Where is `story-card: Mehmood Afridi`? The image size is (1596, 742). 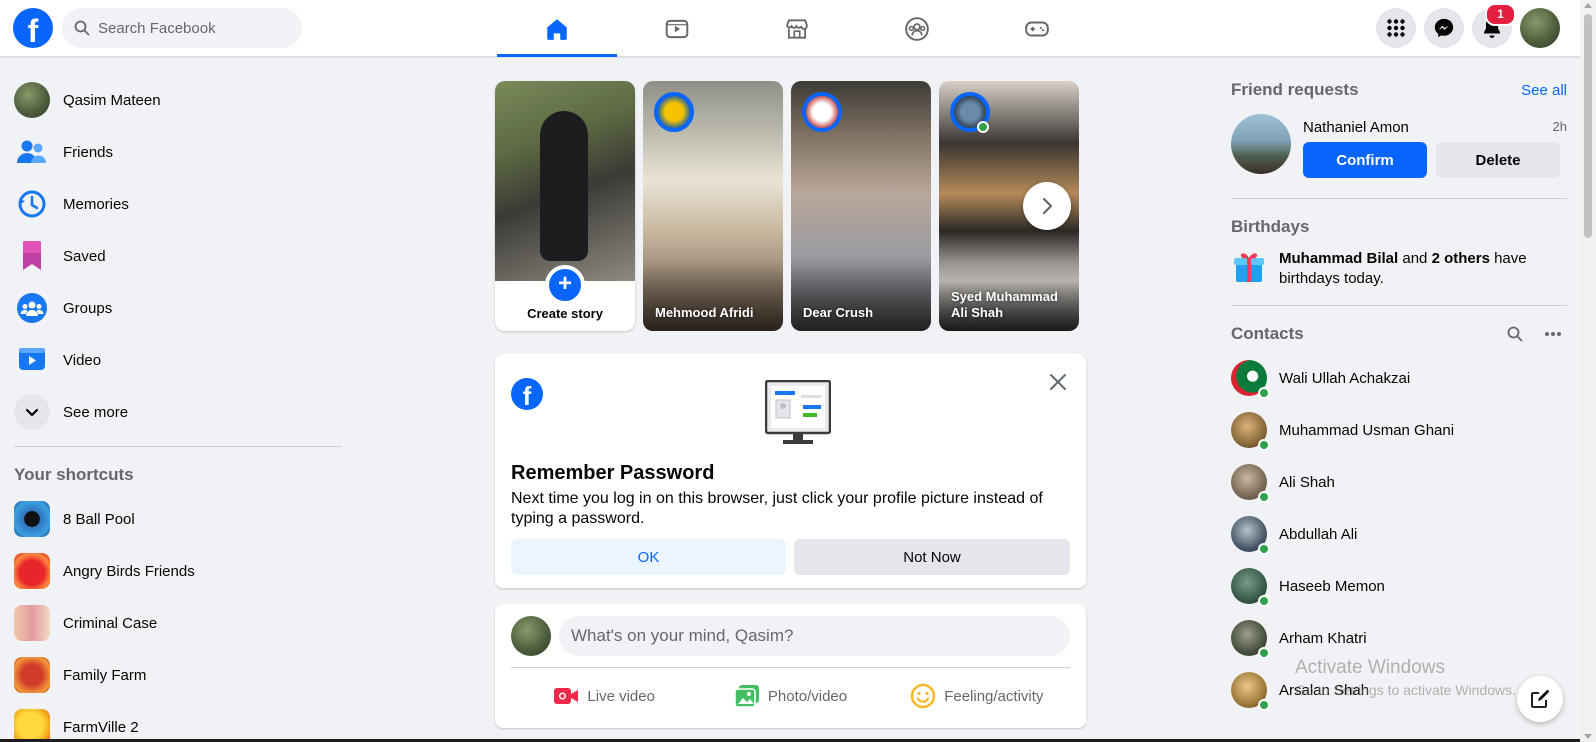
story-card: Mehmood Afridi is located at coordinates (713, 206).